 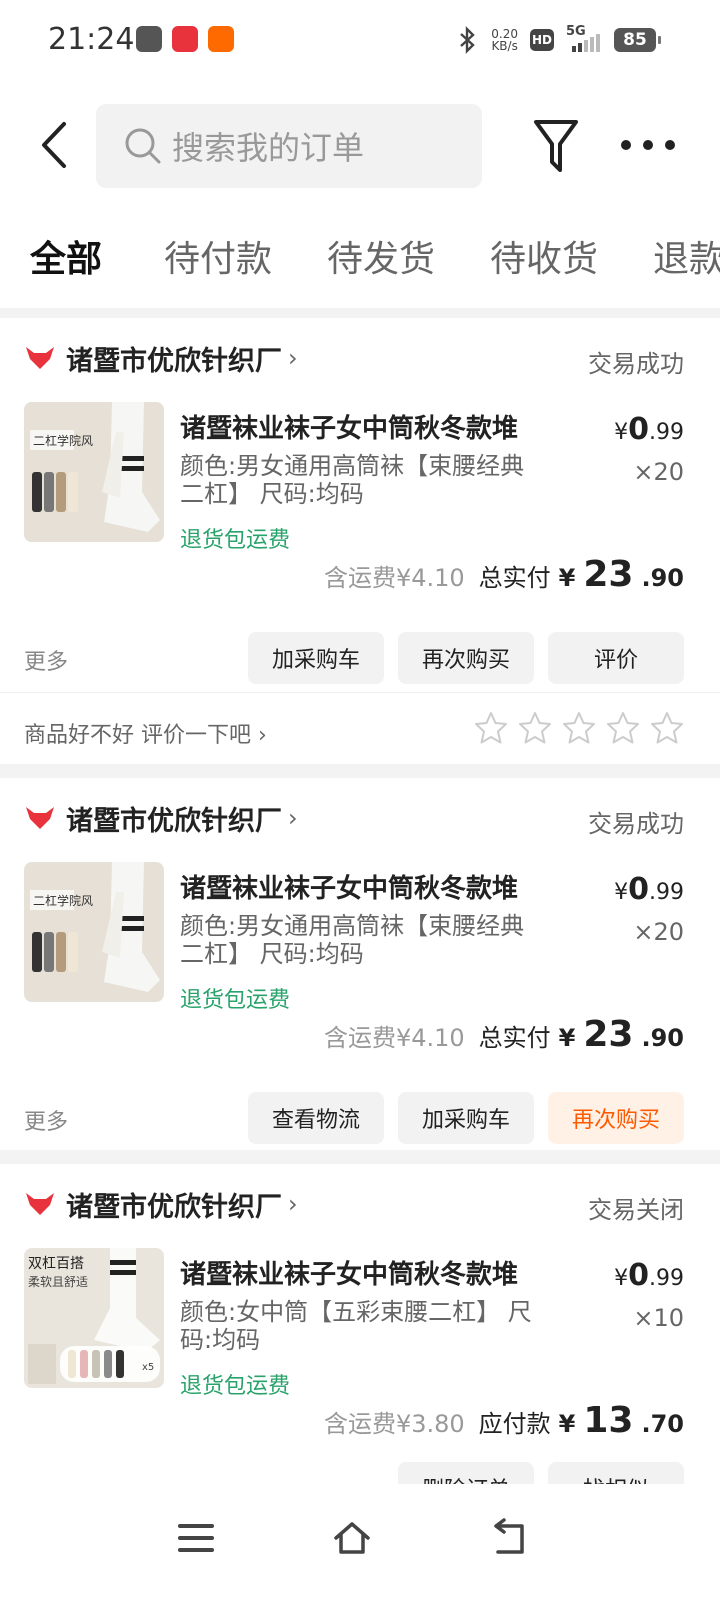 What do you see at coordinates (381, 256) in the screenshot?
I see `tab-pending-shipment: 待发货` at bounding box center [381, 256].